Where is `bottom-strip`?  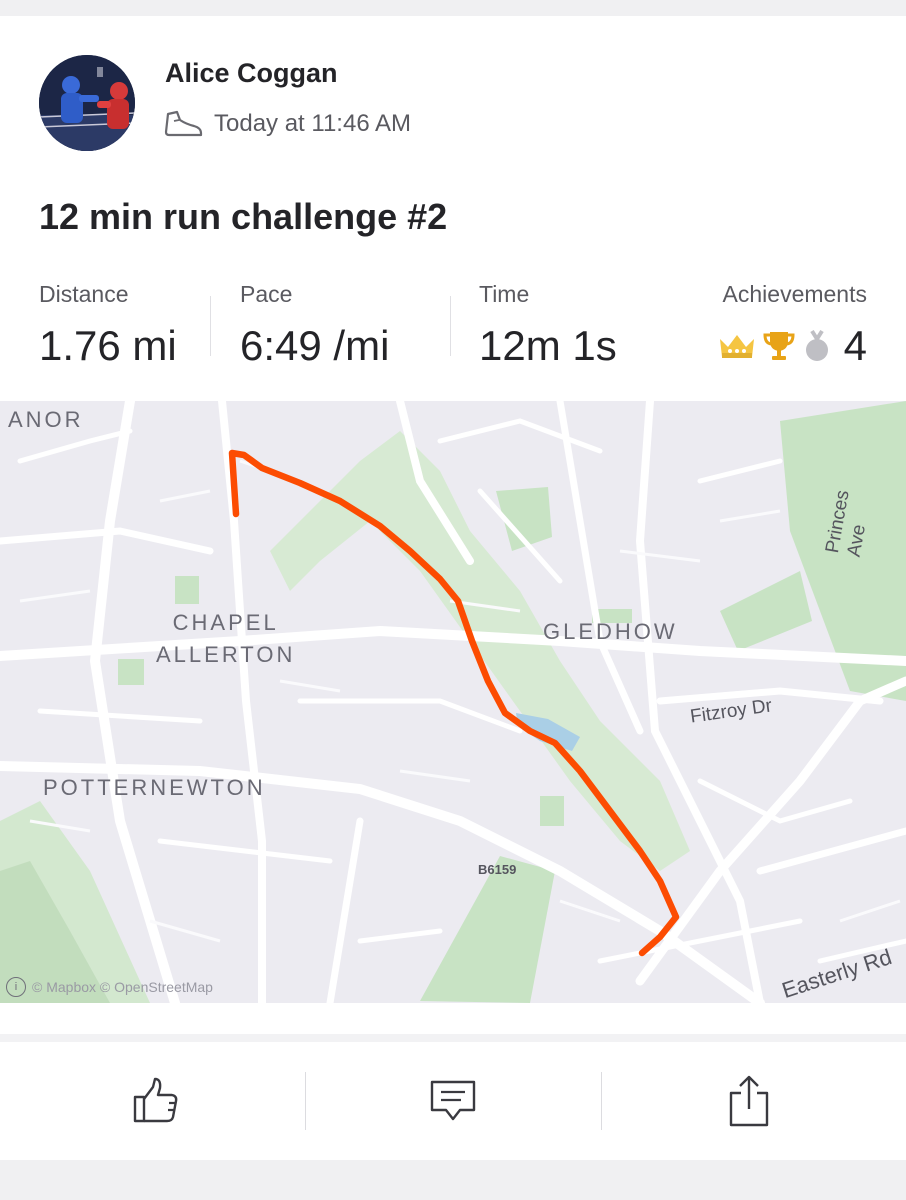 bottom-strip is located at coordinates (453, 1180).